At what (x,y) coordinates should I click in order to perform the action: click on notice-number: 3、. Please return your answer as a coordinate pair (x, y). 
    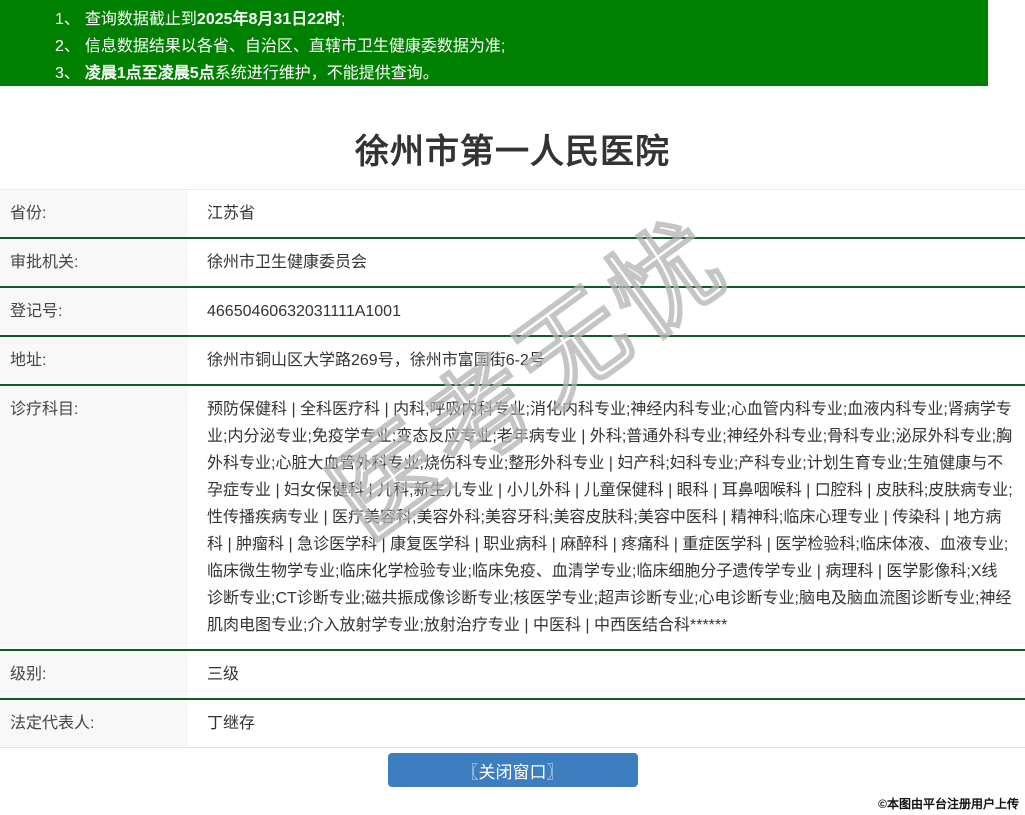
    Looking at the image, I should click on (67, 73).